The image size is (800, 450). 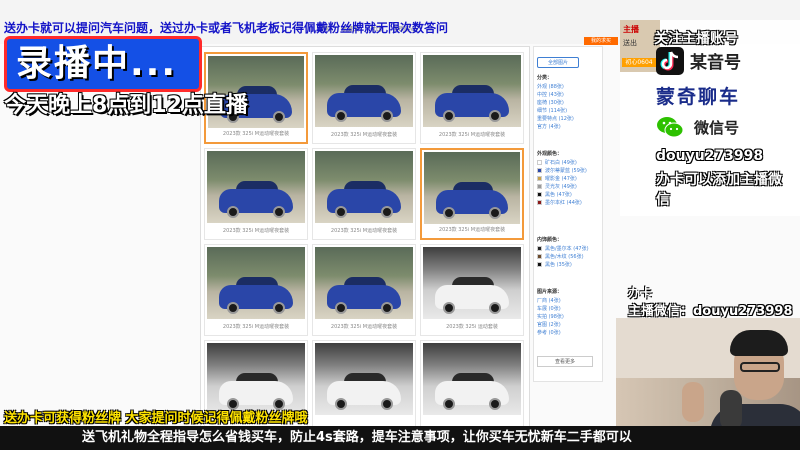 I want to click on filter-option: 官图 (2张), so click(x=550, y=325).